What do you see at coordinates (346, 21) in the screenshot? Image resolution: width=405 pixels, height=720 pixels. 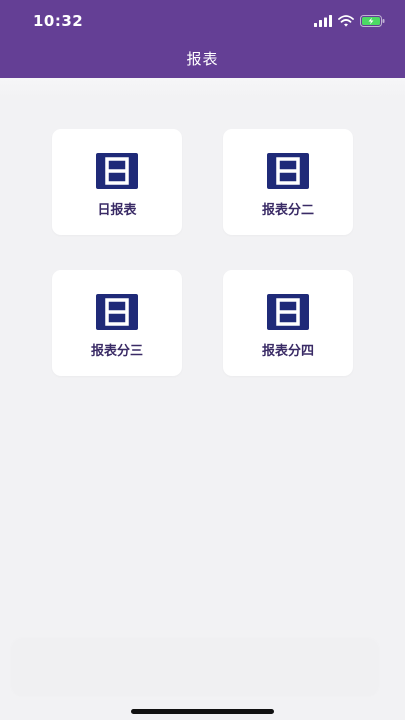 I see `wifi-icon` at bounding box center [346, 21].